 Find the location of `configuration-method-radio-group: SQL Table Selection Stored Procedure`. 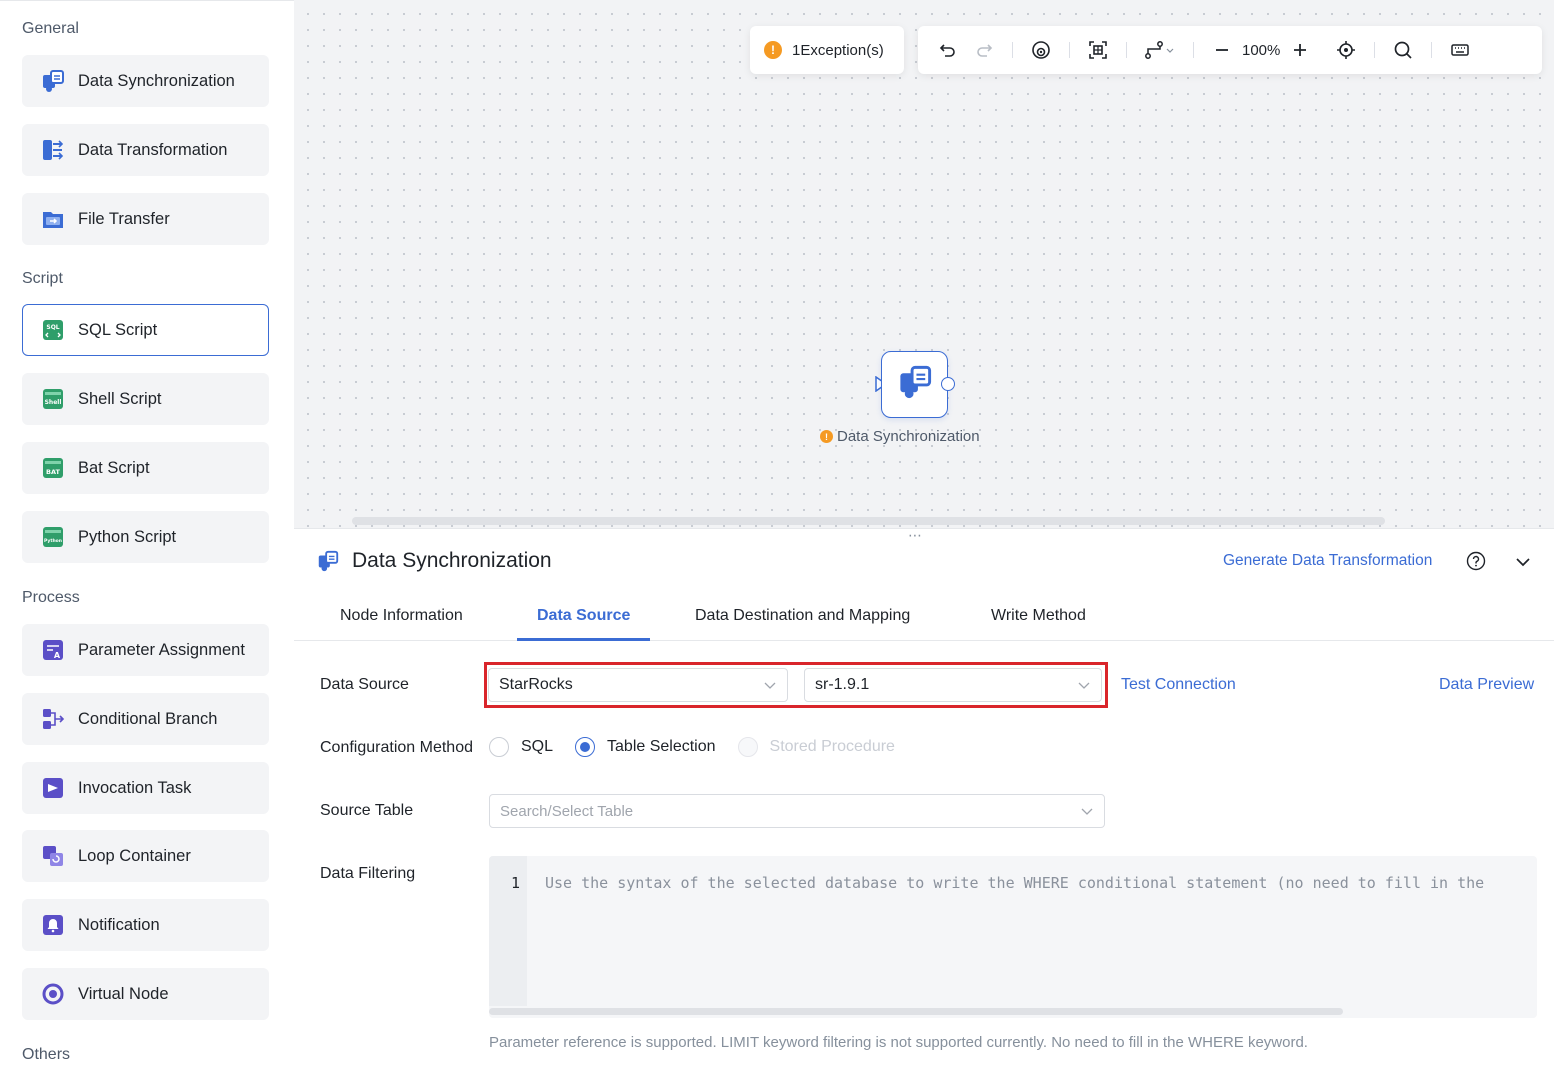

configuration-method-radio-group: SQL Table Selection Stored Procedure is located at coordinates (703, 747).